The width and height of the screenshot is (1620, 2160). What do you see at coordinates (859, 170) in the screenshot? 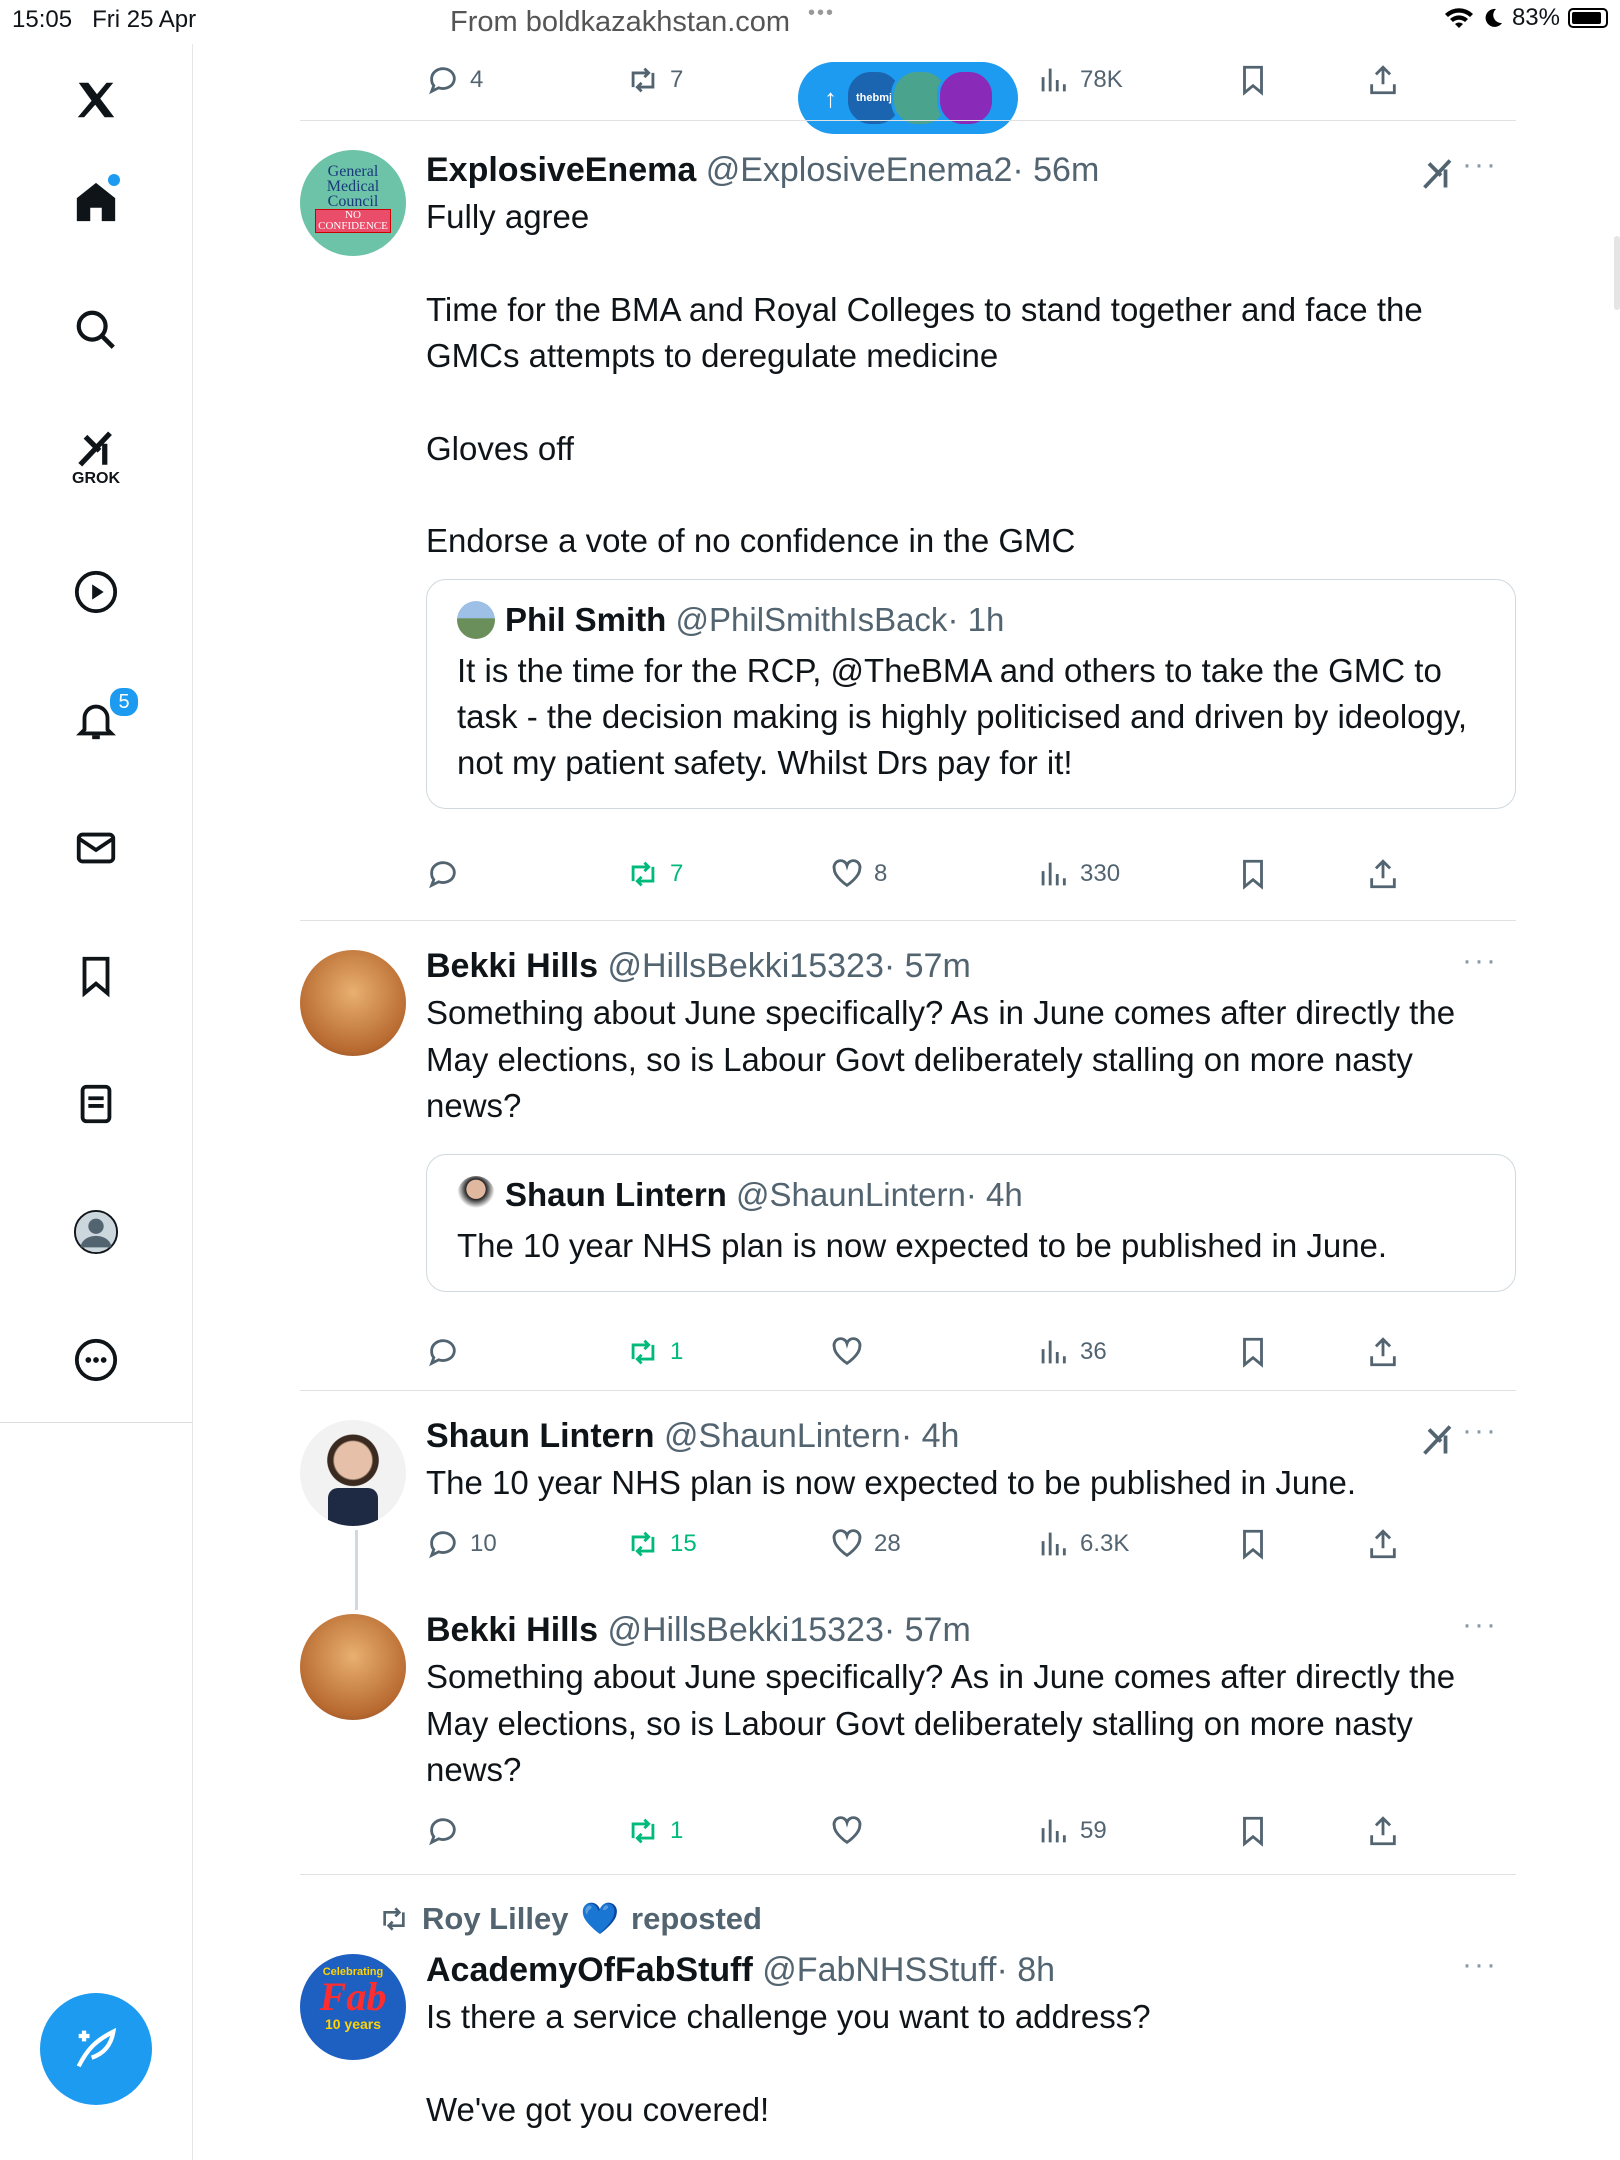
I see `author-handle: @ExplosiveEnema2` at bounding box center [859, 170].